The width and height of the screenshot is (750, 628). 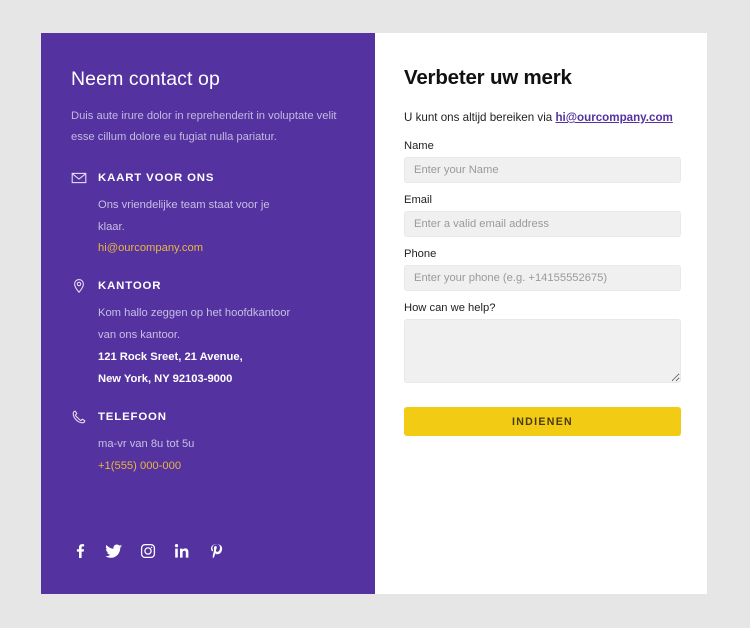 I want to click on contact-text: klaar., so click(x=111, y=226).